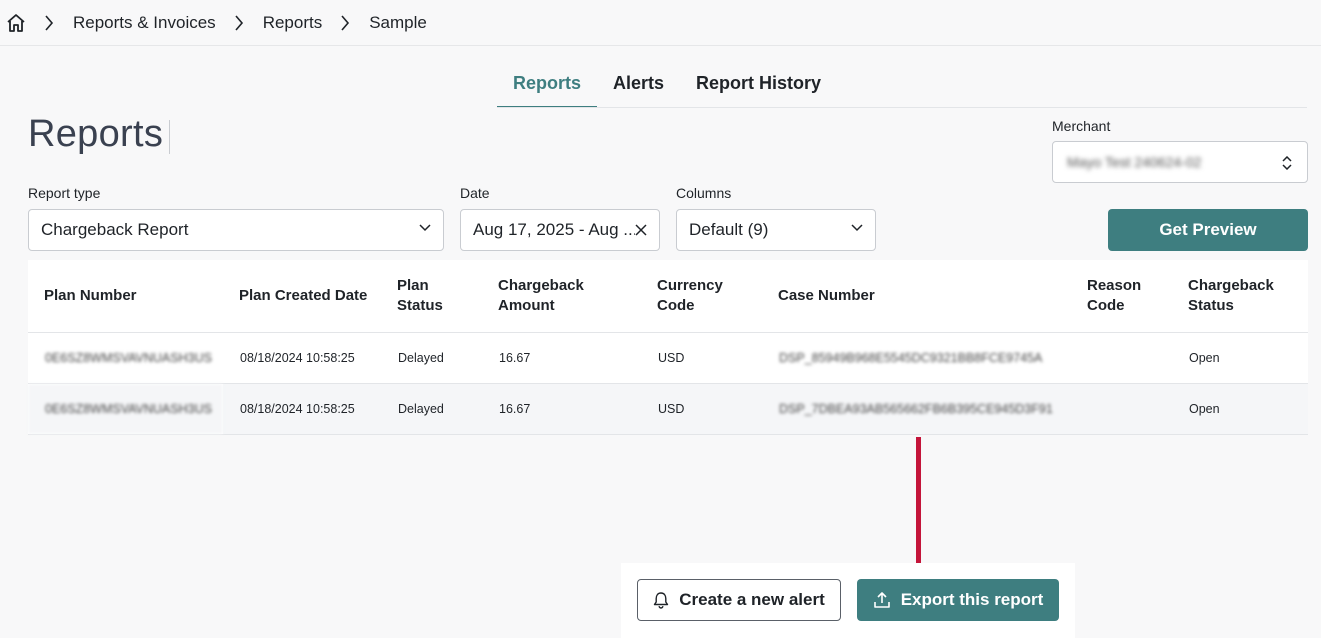  What do you see at coordinates (902, 107) in the screenshot?
I see `tab-divider` at bounding box center [902, 107].